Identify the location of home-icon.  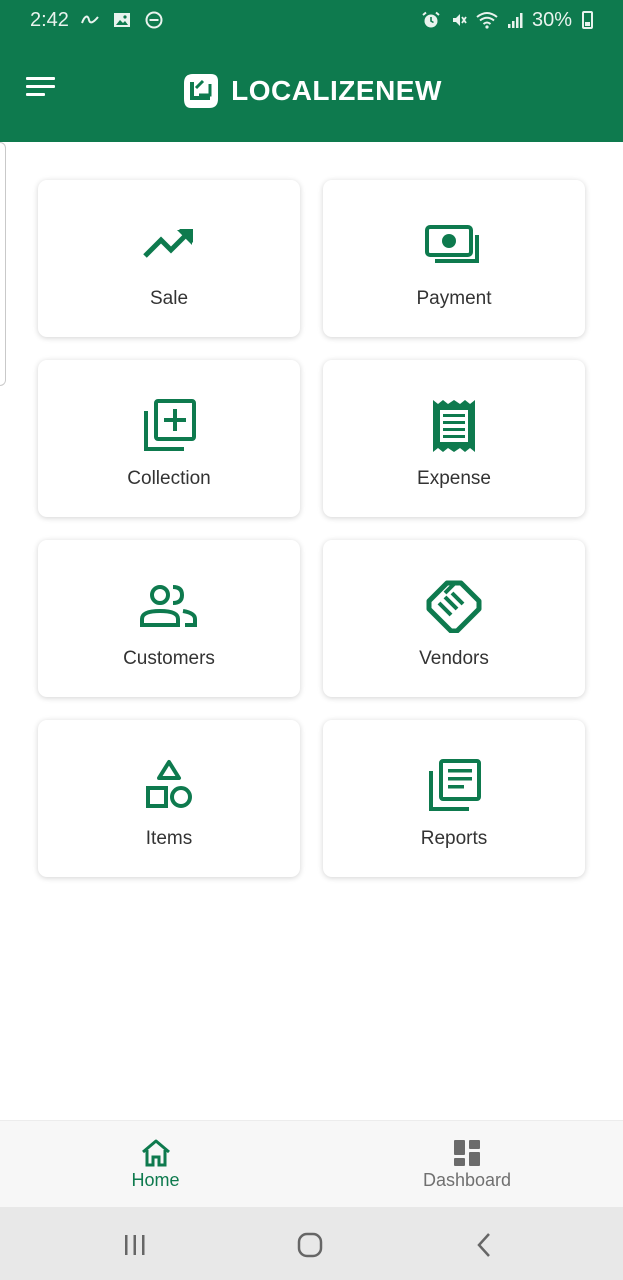
(155, 1152).